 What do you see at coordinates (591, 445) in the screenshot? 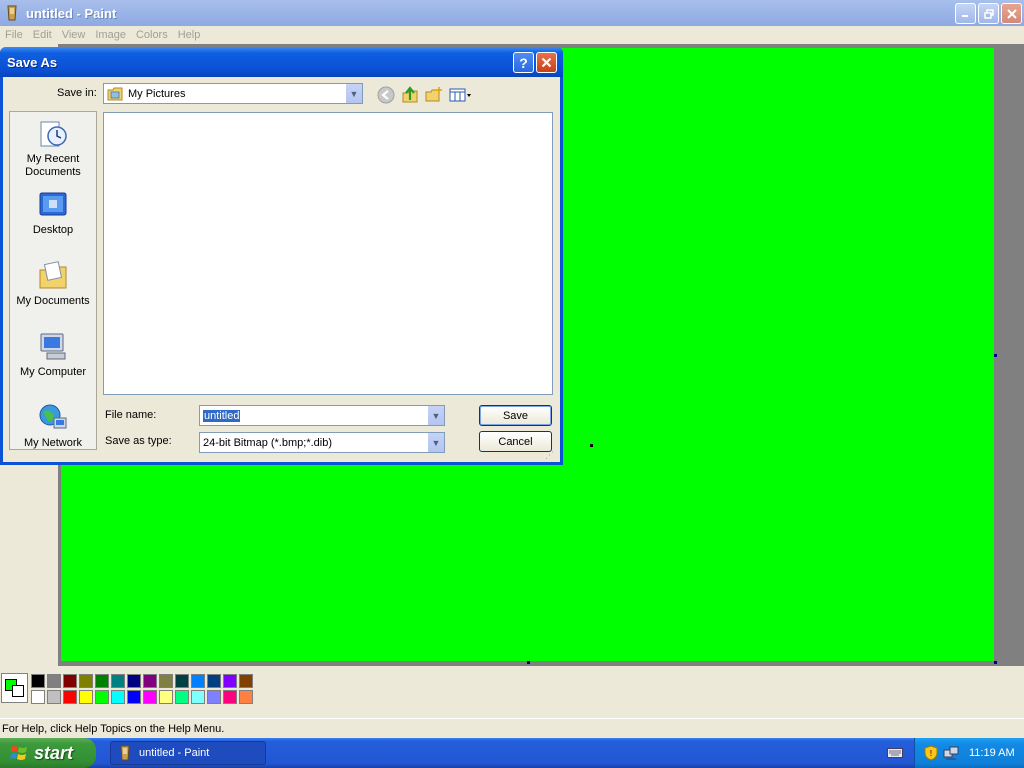
I see `canvas-pixel-mark` at bounding box center [591, 445].